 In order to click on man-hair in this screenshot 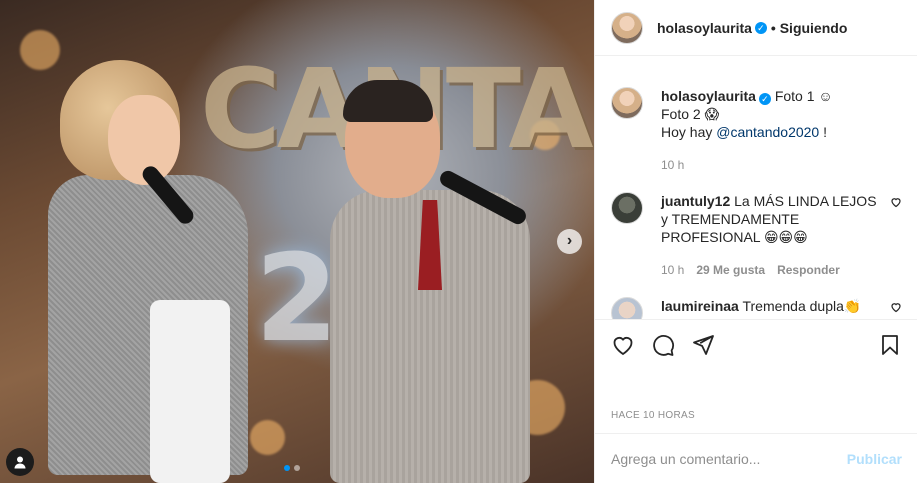, I will do `click(388, 101)`.